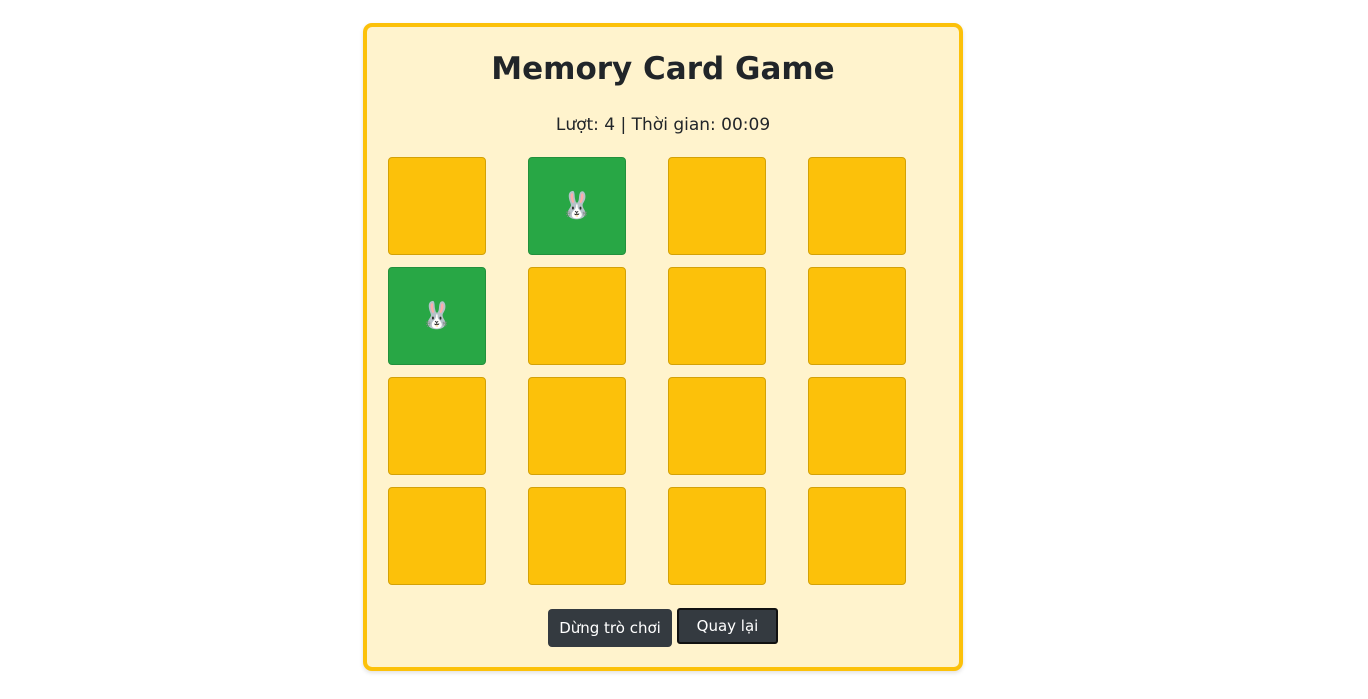 The width and height of the screenshot is (1368, 699). What do you see at coordinates (663, 125) in the screenshot?
I see `game-status: Lượt: 4 | Thời gian: 00:09` at bounding box center [663, 125].